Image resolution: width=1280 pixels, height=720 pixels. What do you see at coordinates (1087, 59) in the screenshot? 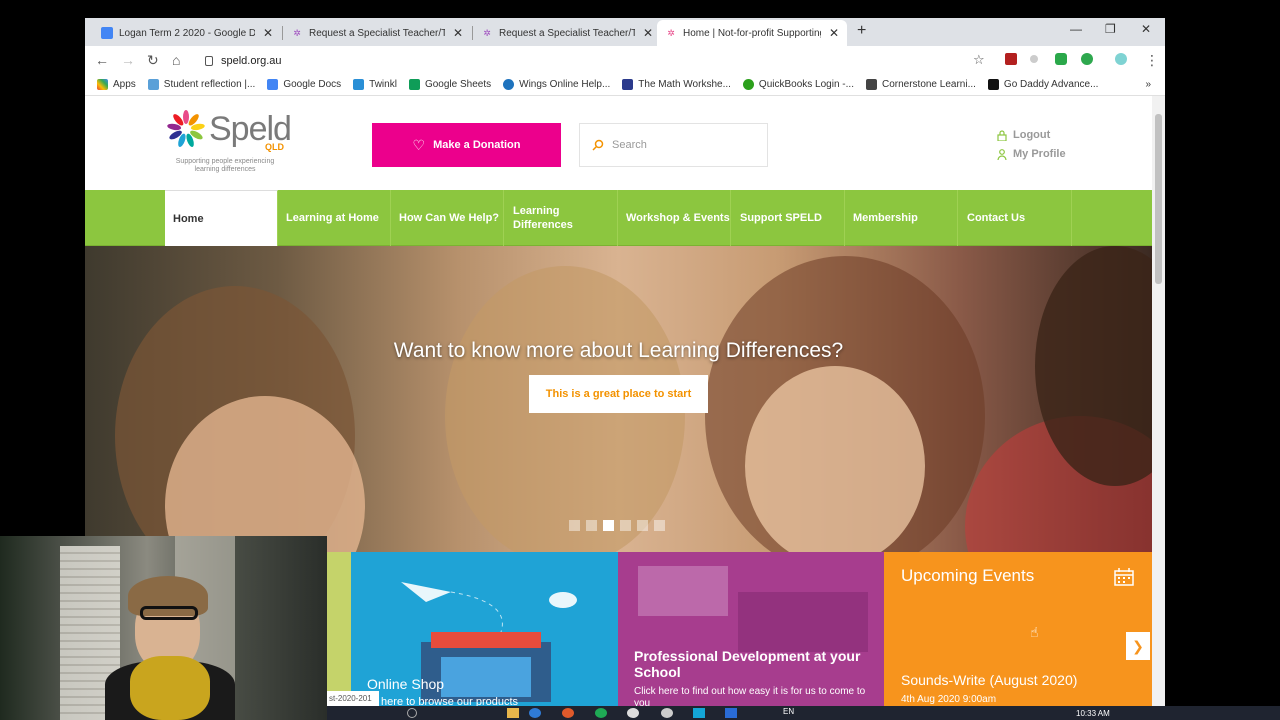
I see `grammarly-extension-icon` at bounding box center [1087, 59].